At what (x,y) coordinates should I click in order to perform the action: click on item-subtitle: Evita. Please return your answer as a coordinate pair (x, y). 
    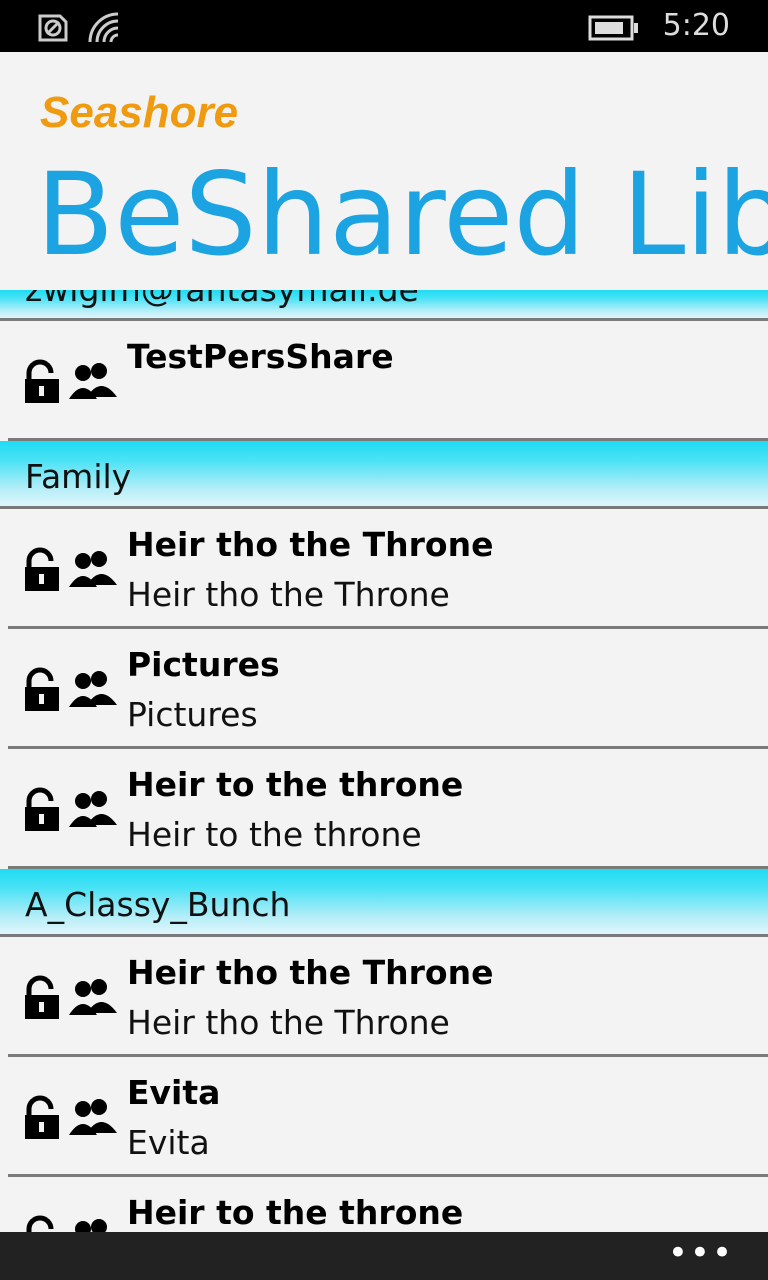
    Looking at the image, I should click on (168, 1142).